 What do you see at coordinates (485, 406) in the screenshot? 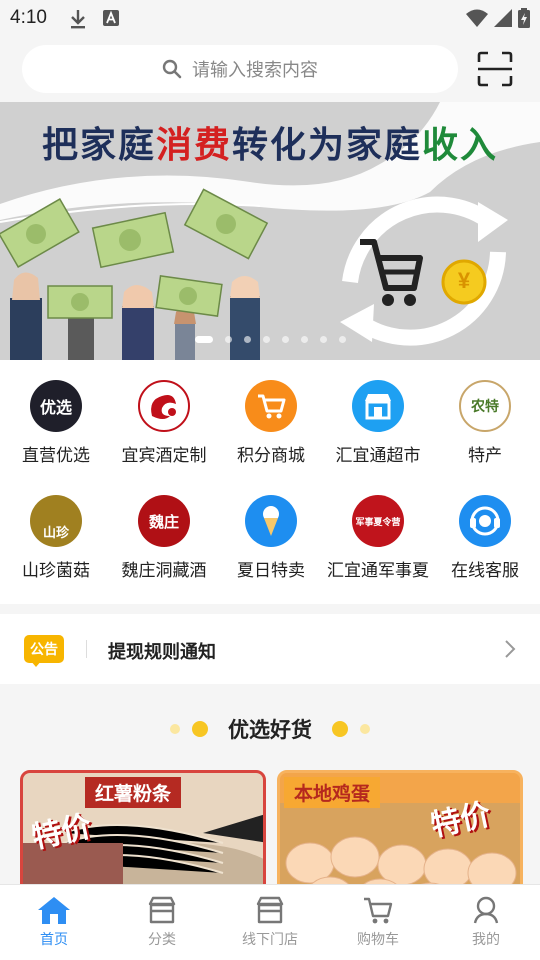
I see `specialty-icon: 农特` at bounding box center [485, 406].